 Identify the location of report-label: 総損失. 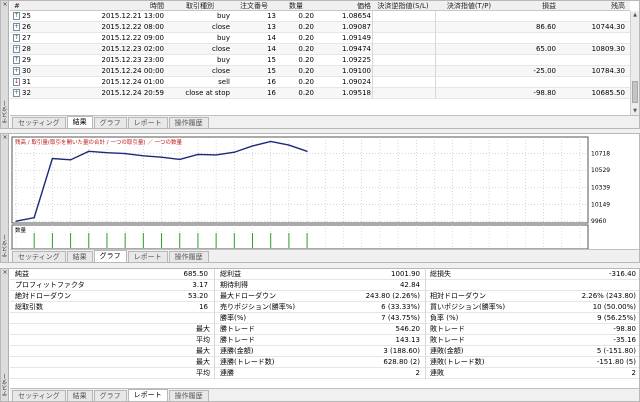
(440, 274).